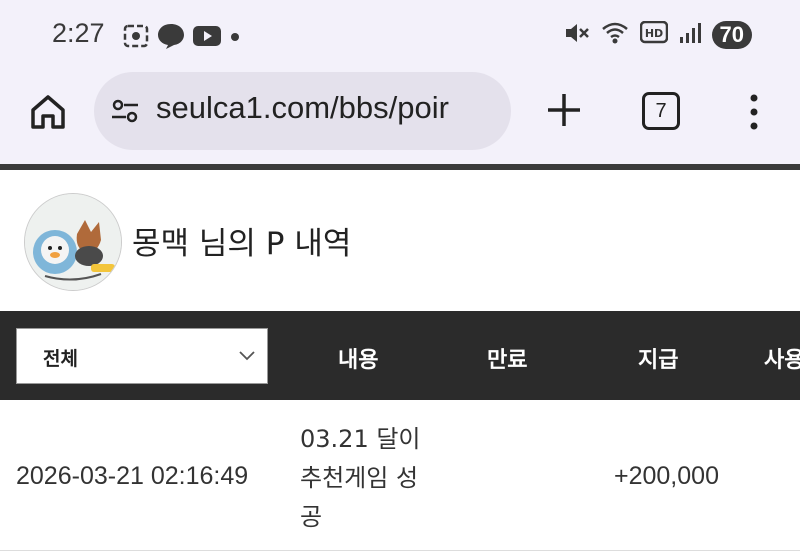 The width and height of the screenshot is (800, 557). What do you see at coordinates (754, 112) in the screenshot?
I see `more-menu-icon` at bounding box center [754, 112].